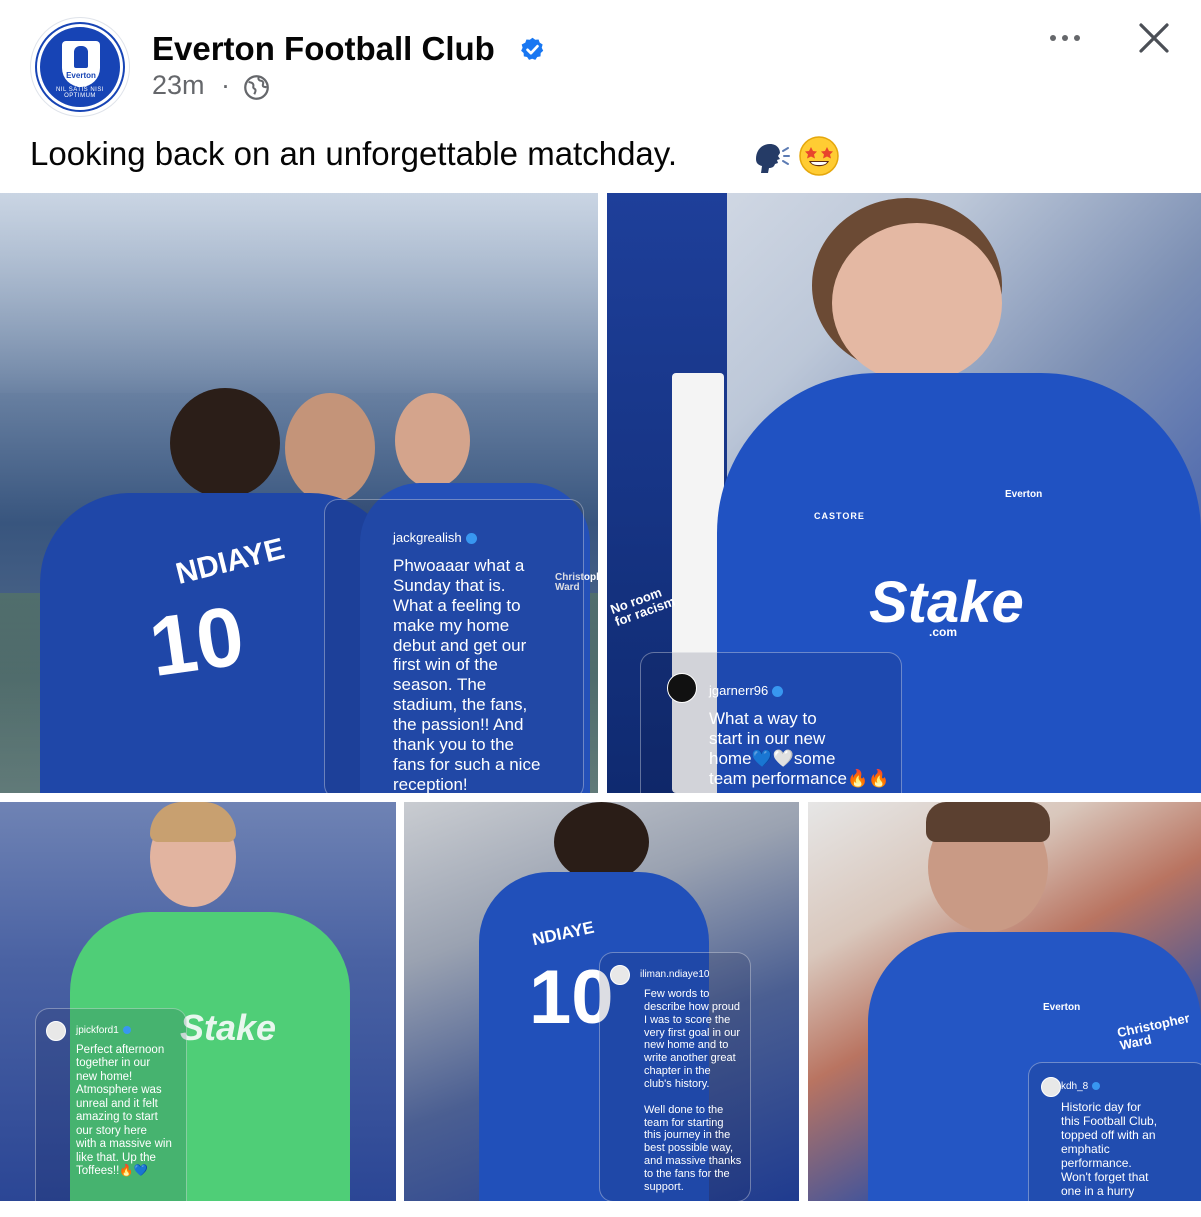 The image size is (1201, 1217). Describe the element at coordinates (1081, 1086) in the screenshot. I see `story-username: kdh_8` at that location.